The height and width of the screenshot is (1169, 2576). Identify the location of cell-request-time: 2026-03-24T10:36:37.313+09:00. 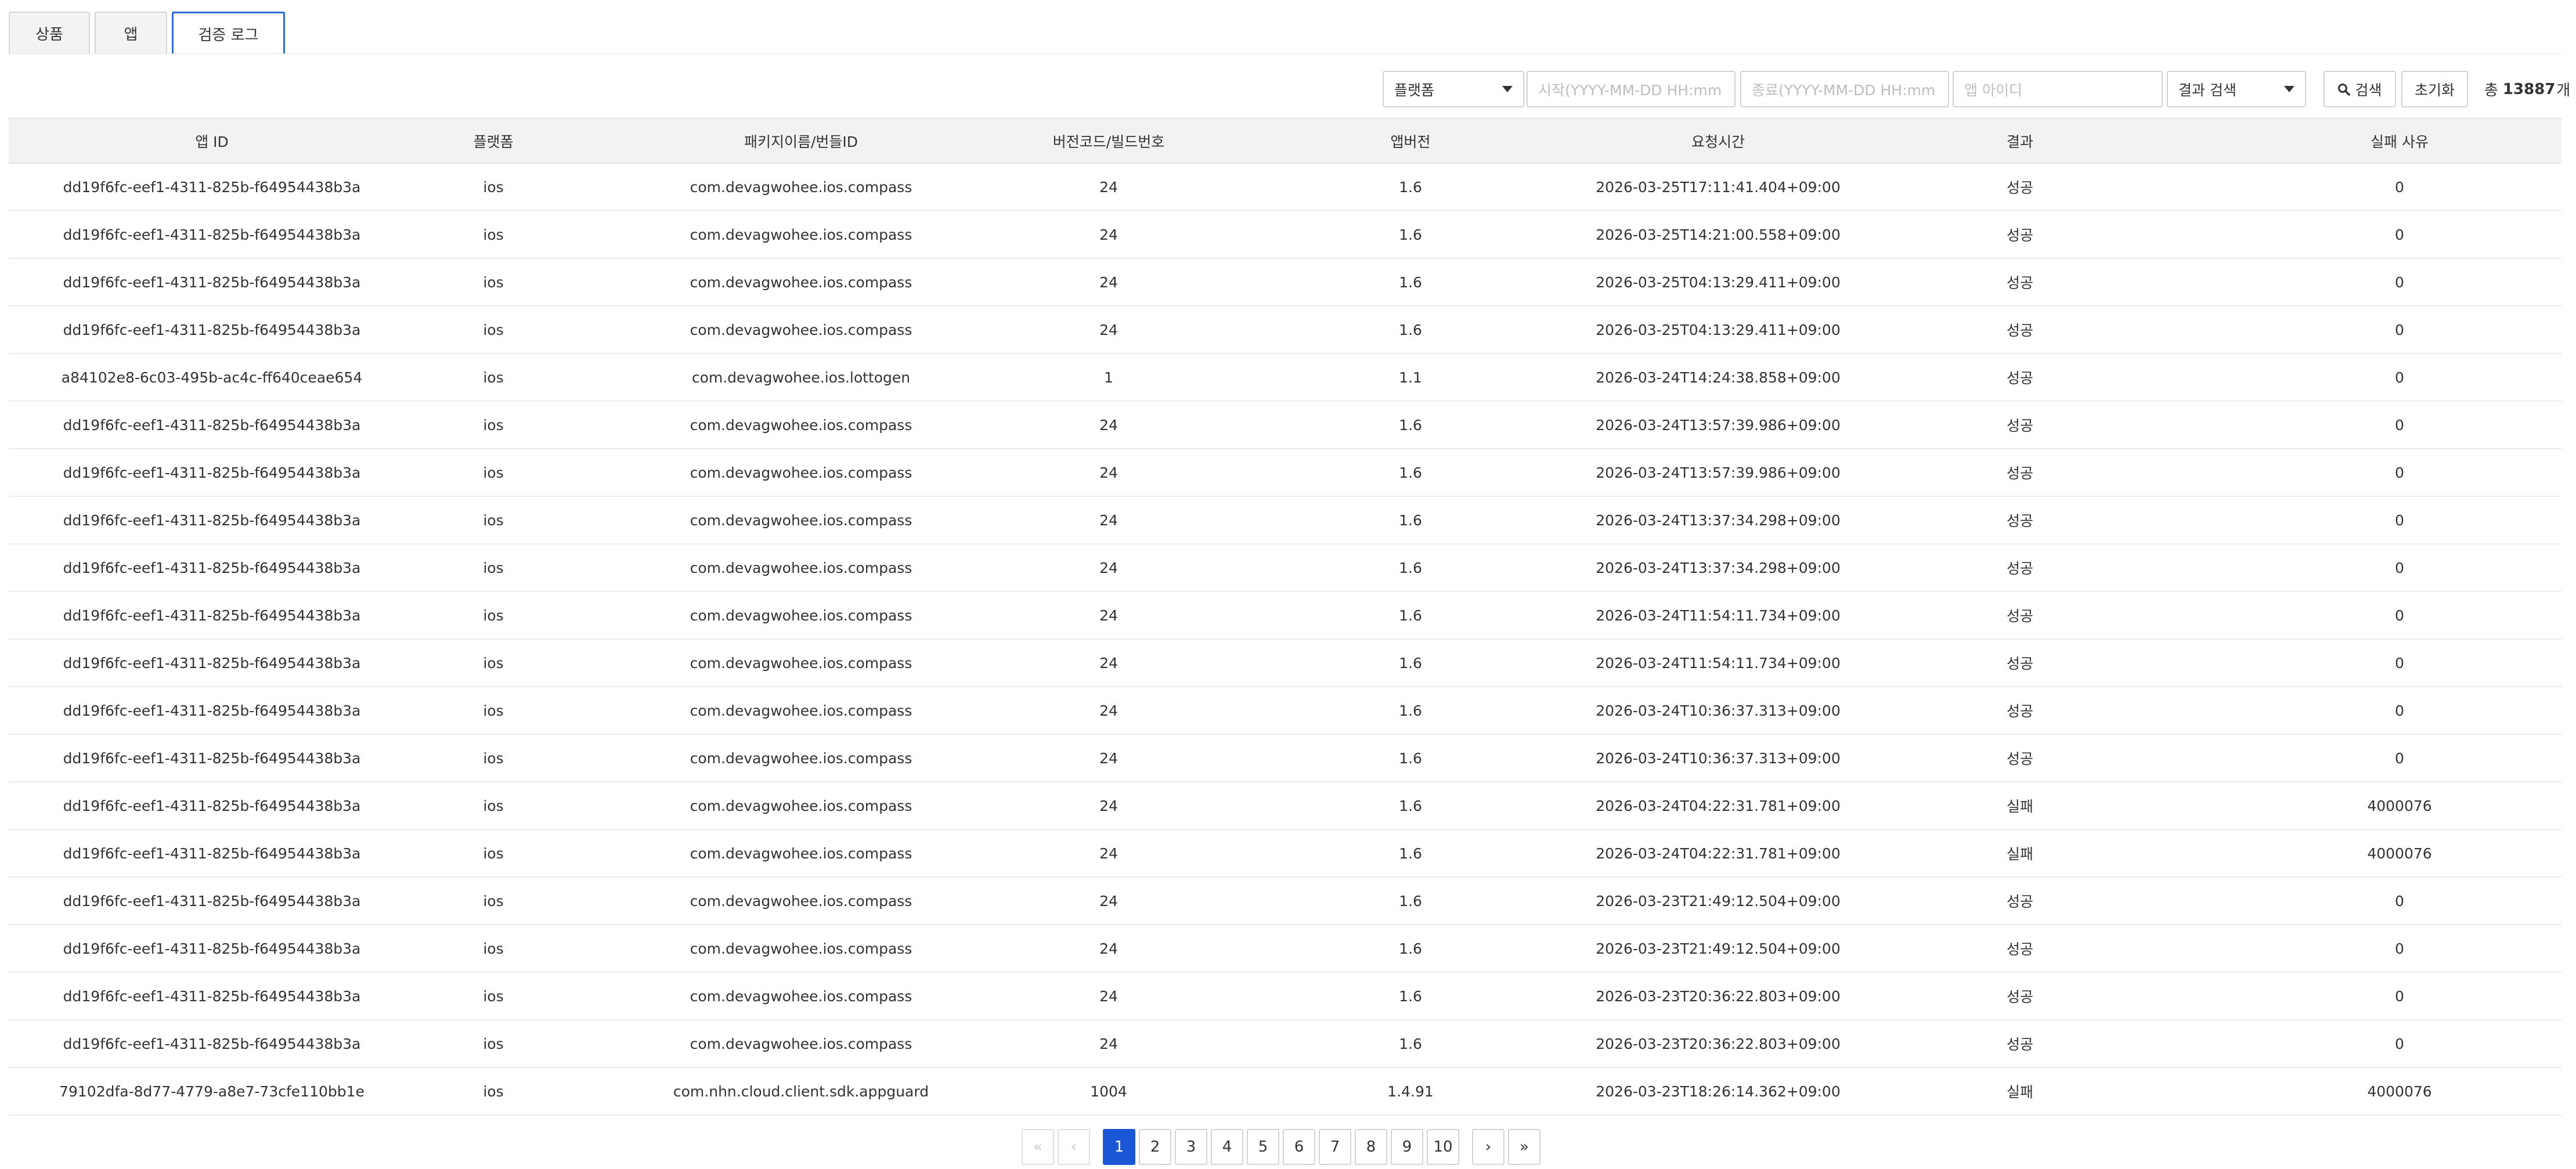
(1718, 758).